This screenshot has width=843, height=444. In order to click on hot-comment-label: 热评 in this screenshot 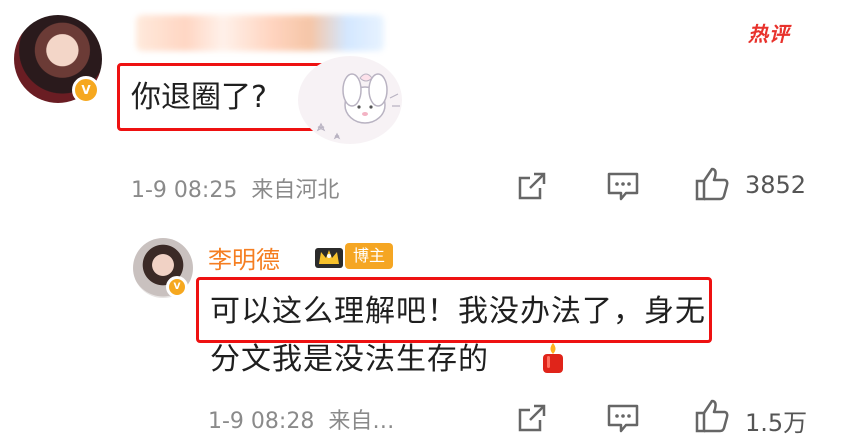, I will do `click(769, 34)`.